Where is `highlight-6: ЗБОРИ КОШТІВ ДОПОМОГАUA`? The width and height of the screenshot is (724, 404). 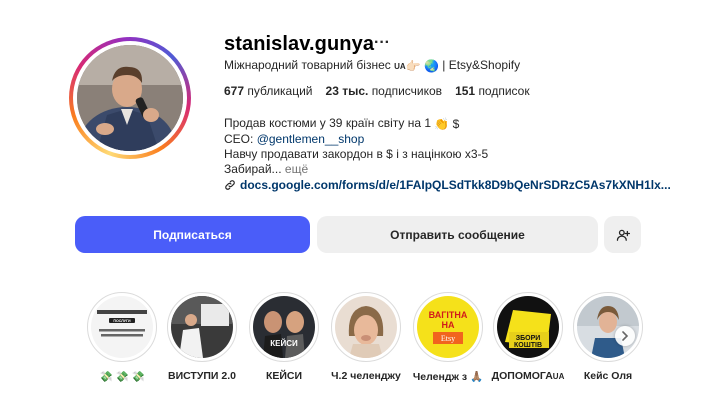 highlight-6: ЗБОРИ КОШТІВ ДОПОМОГАUA is located at coordinates (528, 337).